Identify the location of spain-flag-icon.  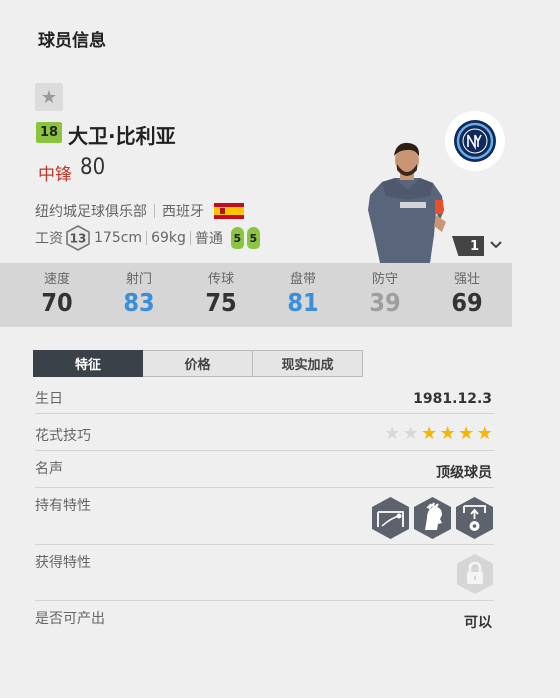
(229, 211).